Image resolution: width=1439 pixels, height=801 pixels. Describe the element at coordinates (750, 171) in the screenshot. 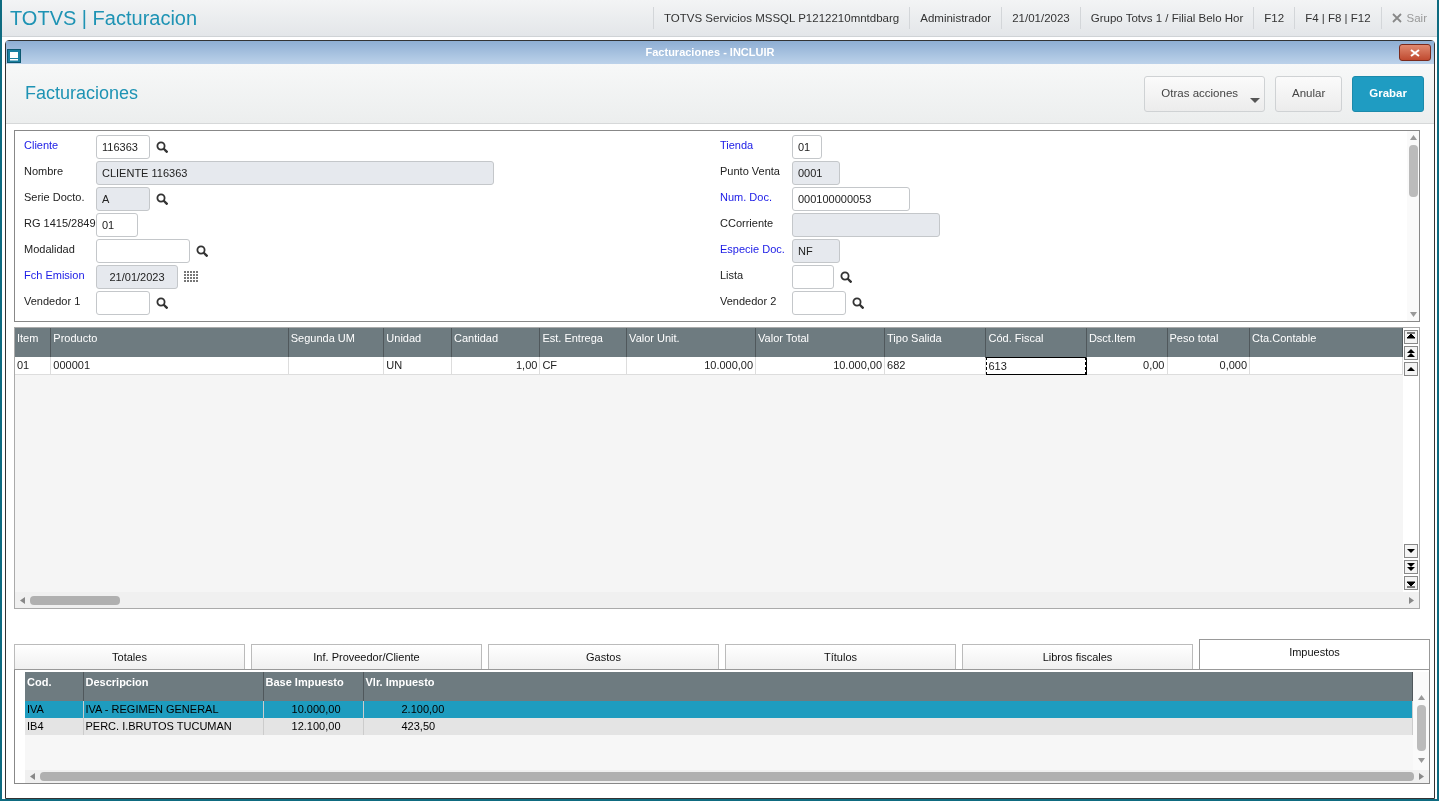

I see `field-label: Punto Venta` at that location.